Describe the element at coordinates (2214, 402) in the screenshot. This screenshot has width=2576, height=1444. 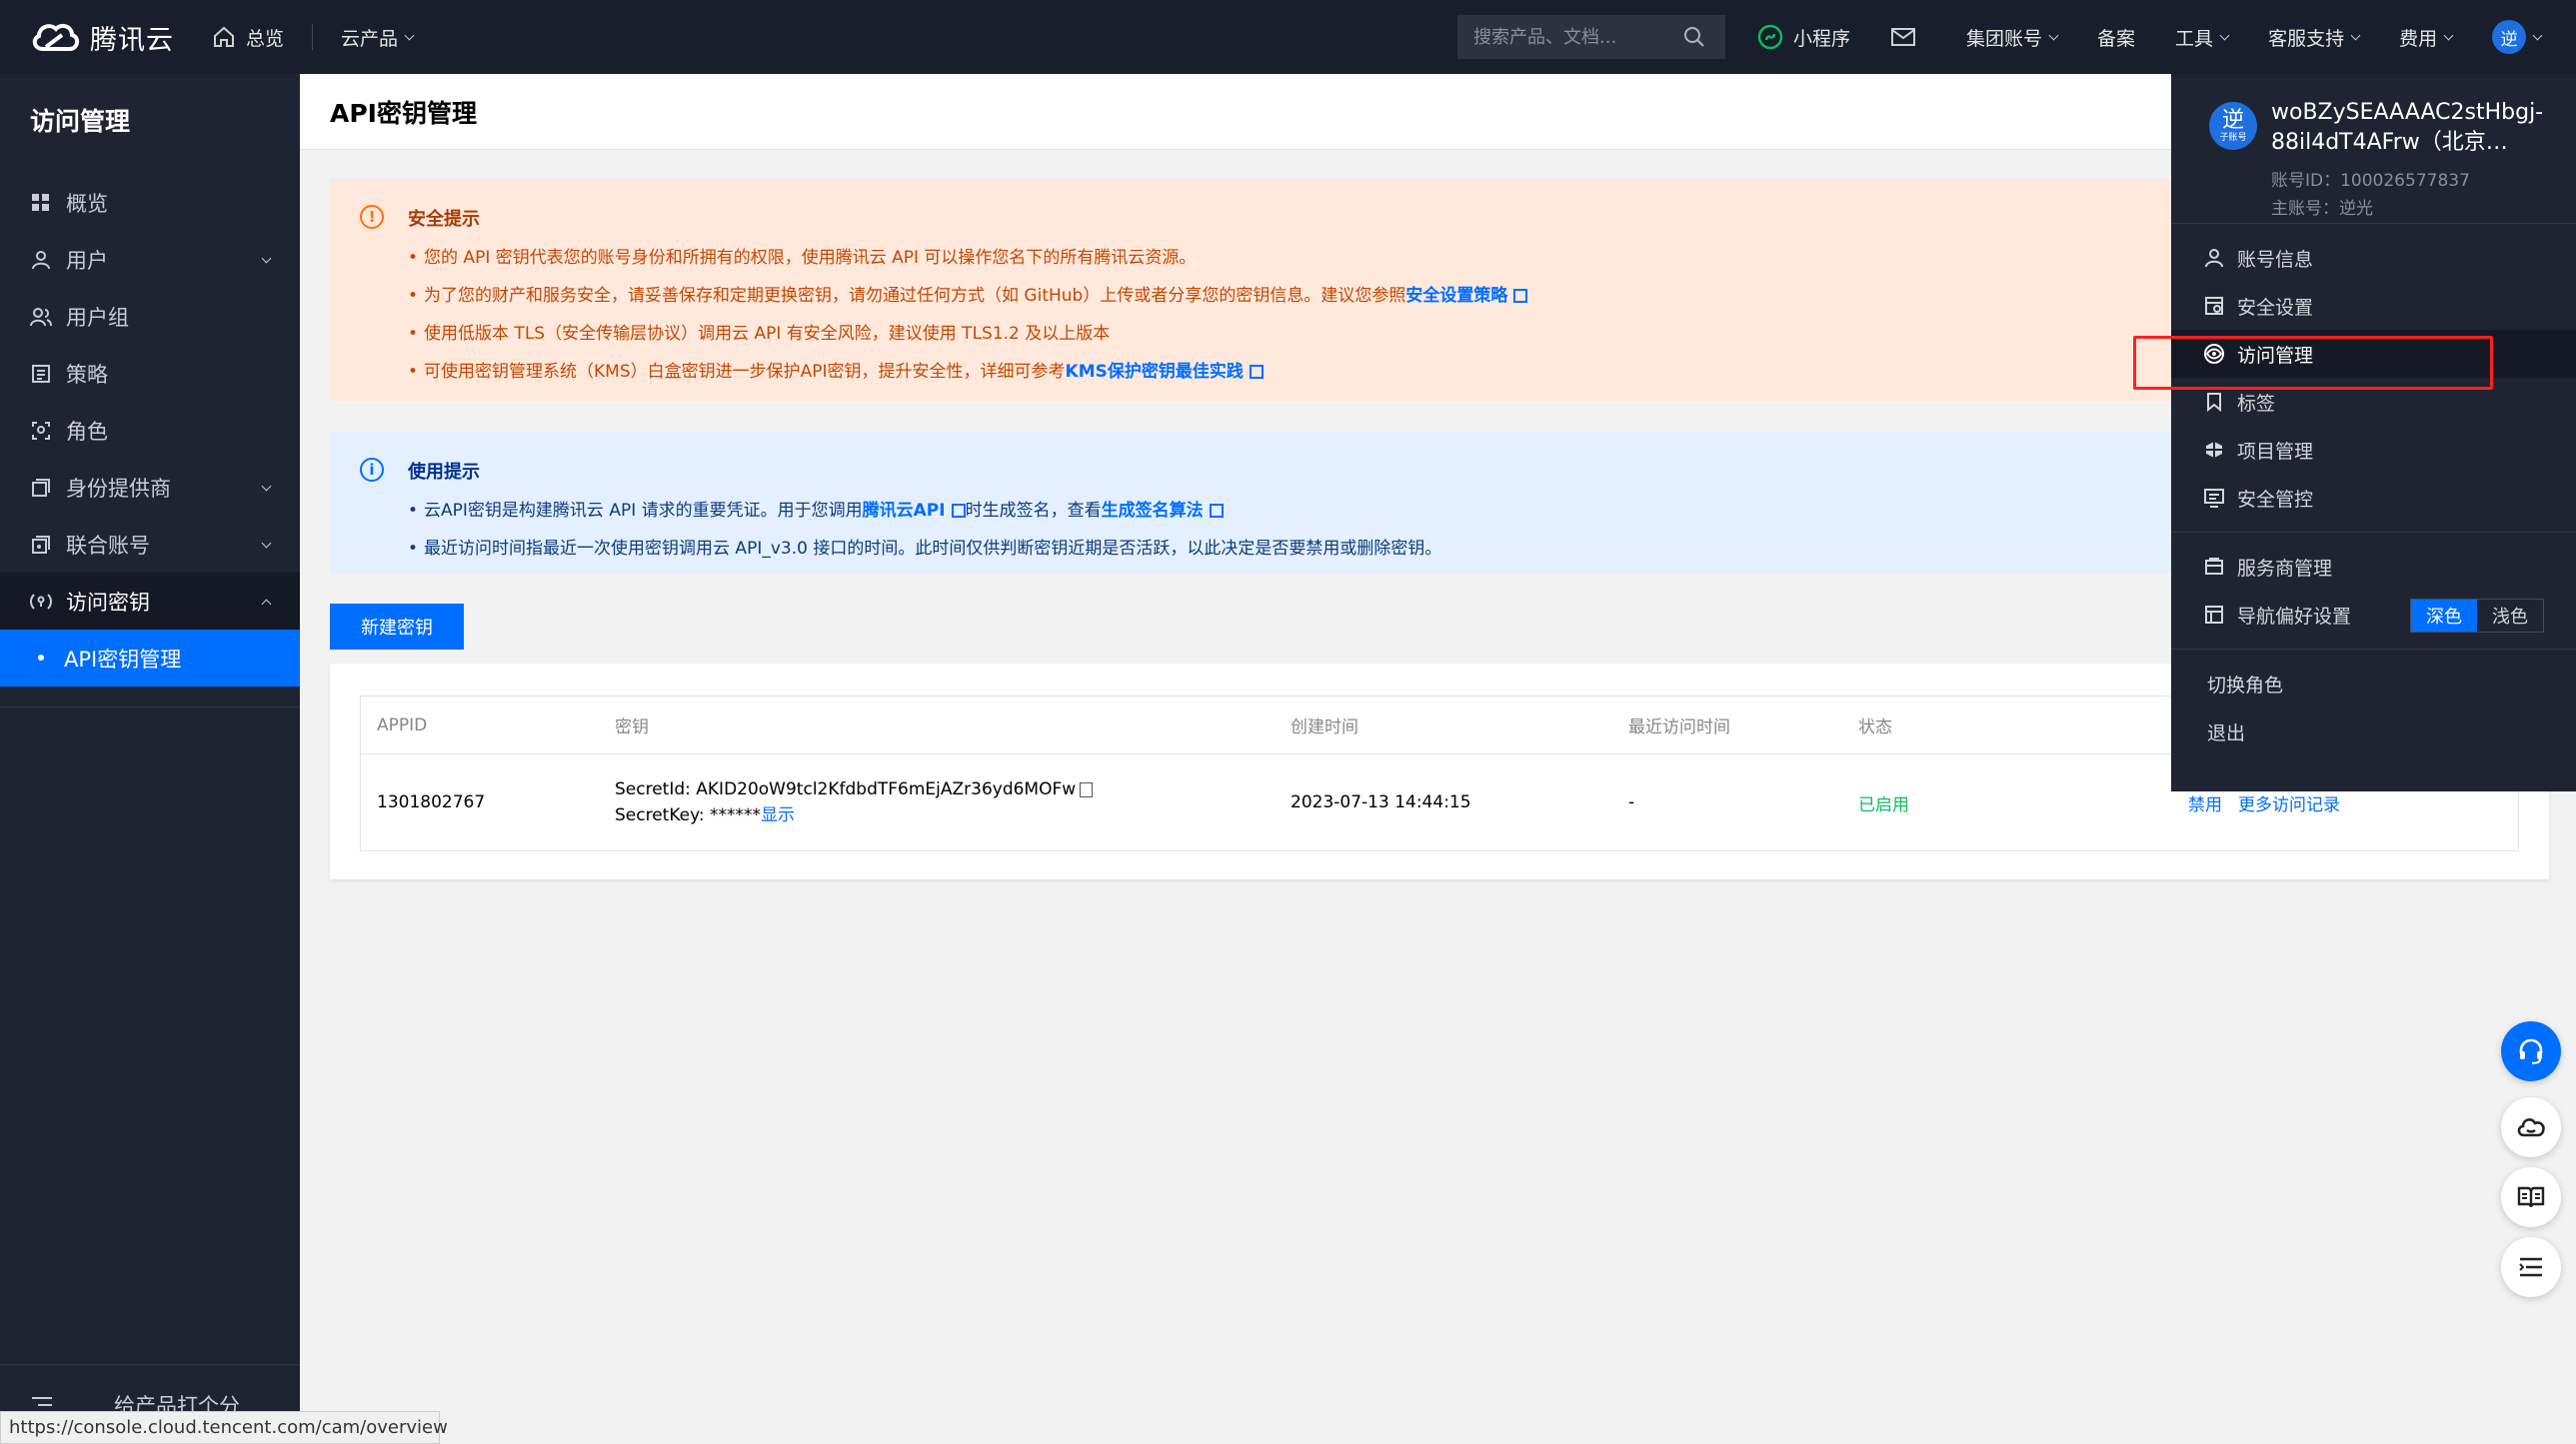
I see `bookmark-icon` at that location.